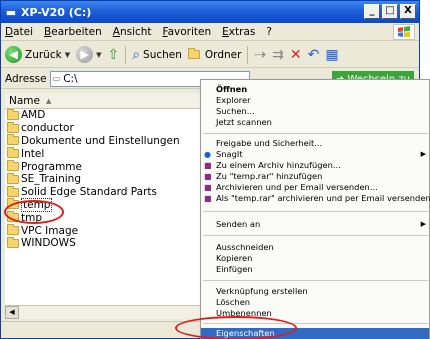  Describe the element at coordinates (100, 140) in the screenshot. I see `folder-name: Dokumente und Einstellungen` at that location.